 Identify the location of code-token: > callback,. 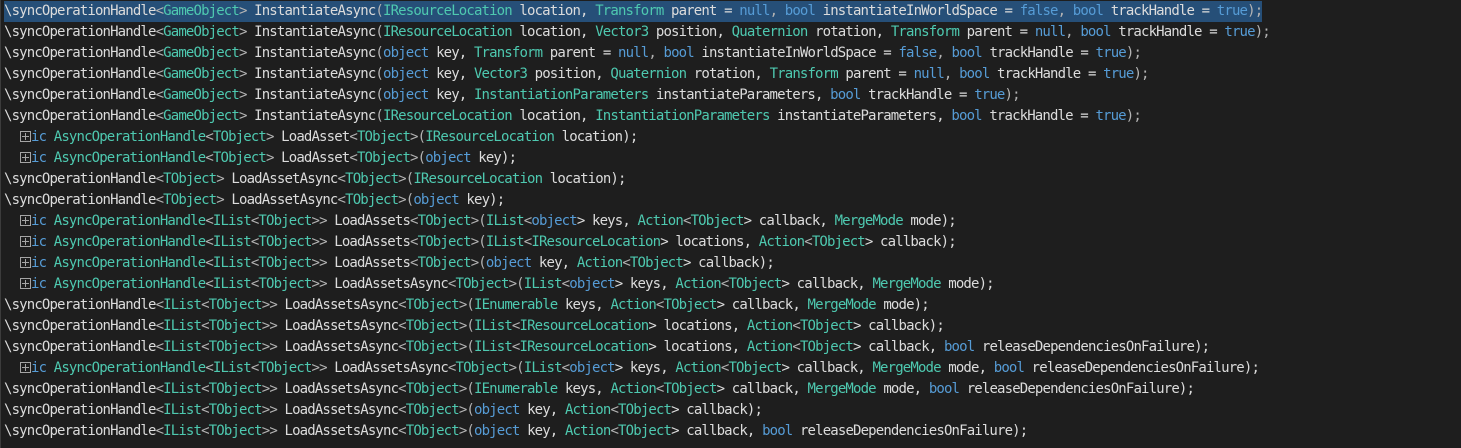
(762, 305).